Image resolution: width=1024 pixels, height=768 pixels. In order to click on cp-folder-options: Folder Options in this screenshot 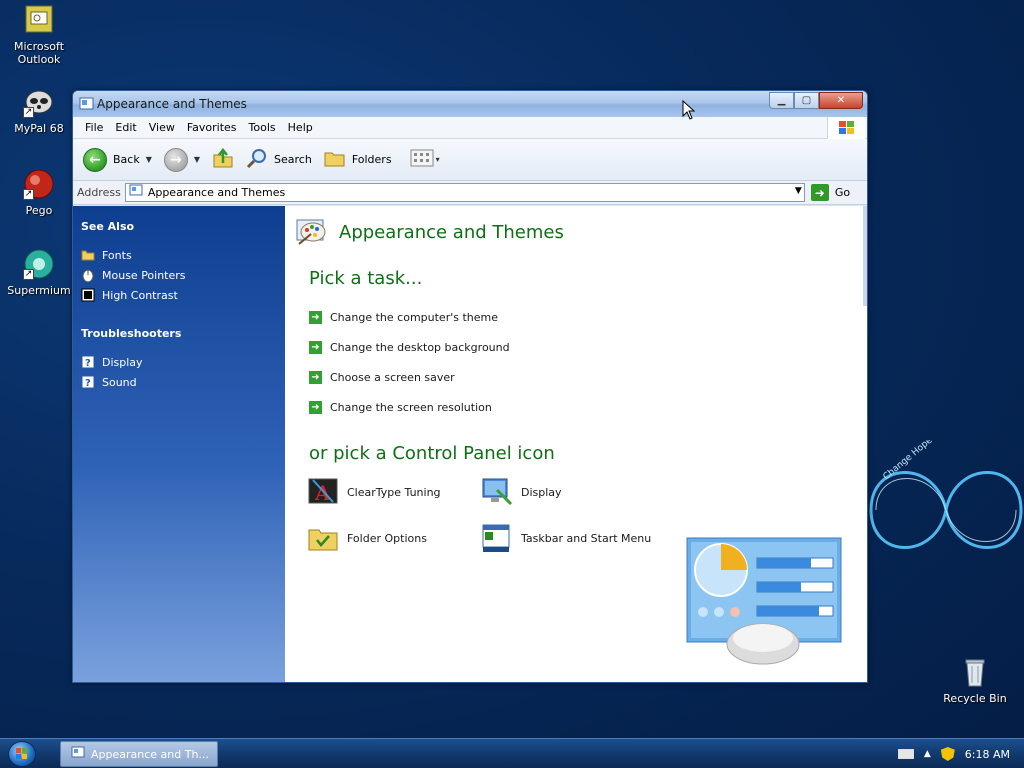, I will do `click(394, 538)`.